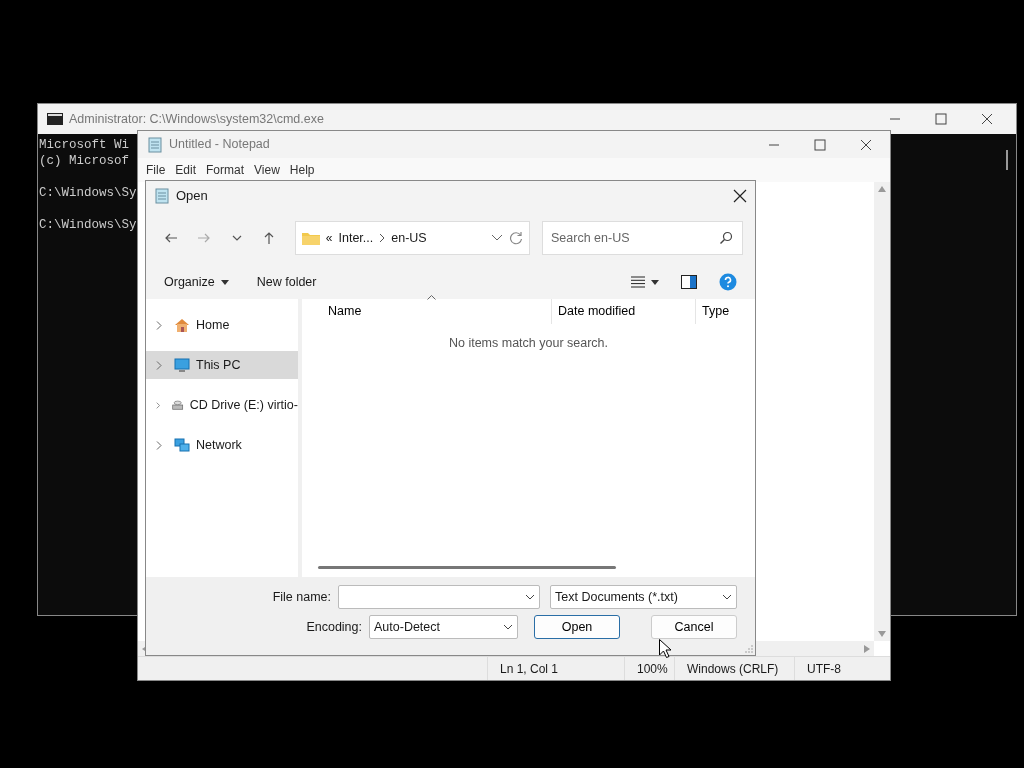  What do you see at coordinates (638, 282) in the screenshot?
I see `list-view-icon` at bounding box center [638, 282].